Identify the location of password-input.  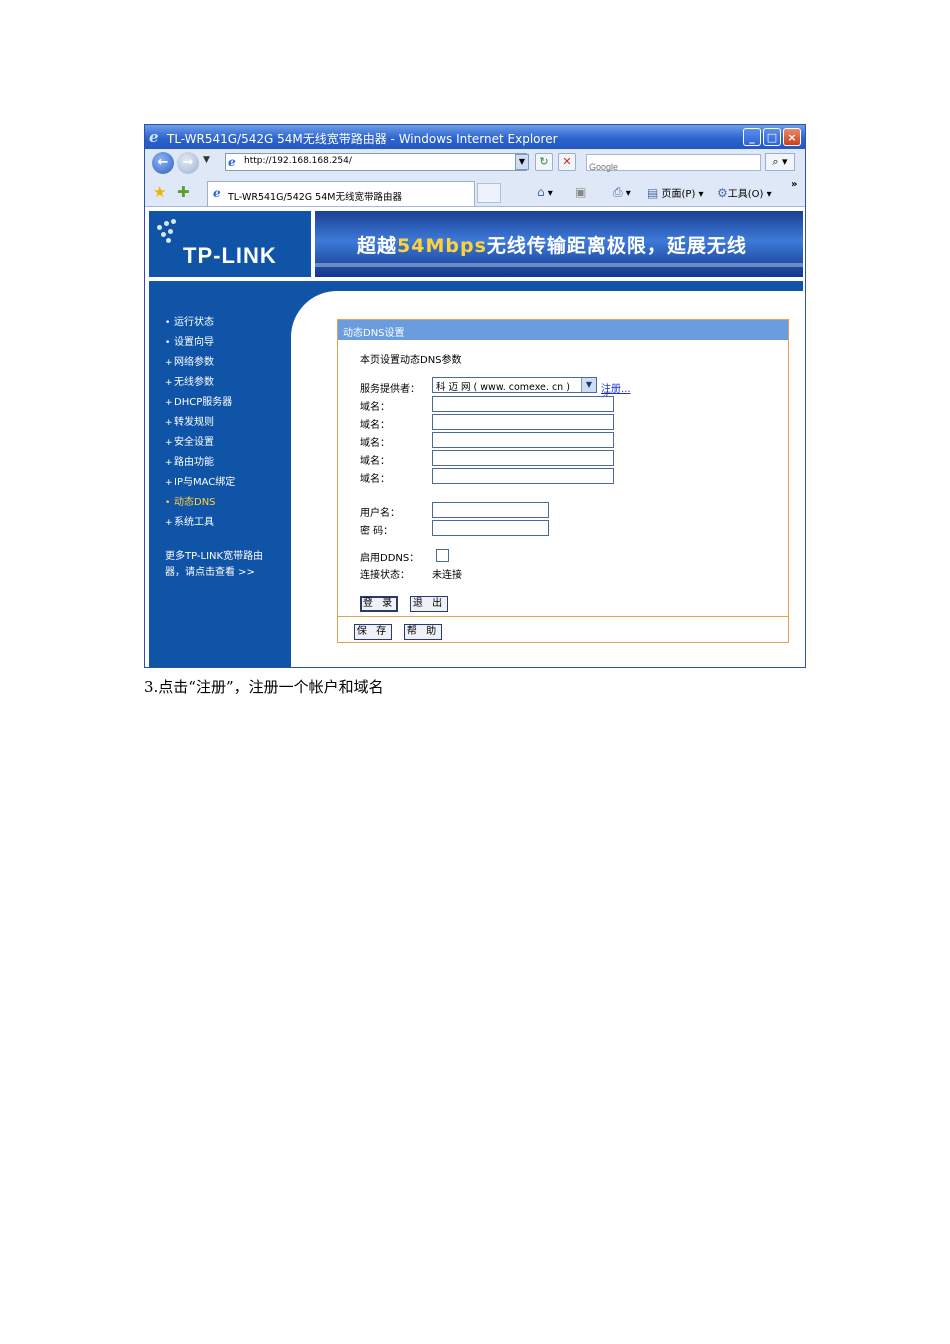
(490, 528).